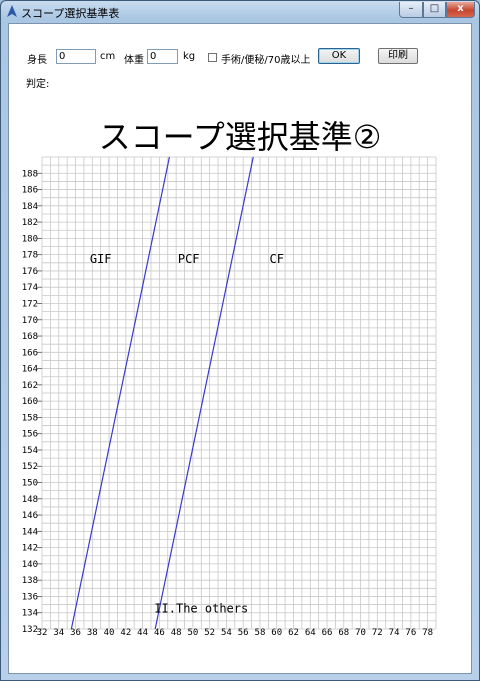  Describe the element at coordinates (30, 516) in the screenshot. I see `y-tick-label: 146` at that location.